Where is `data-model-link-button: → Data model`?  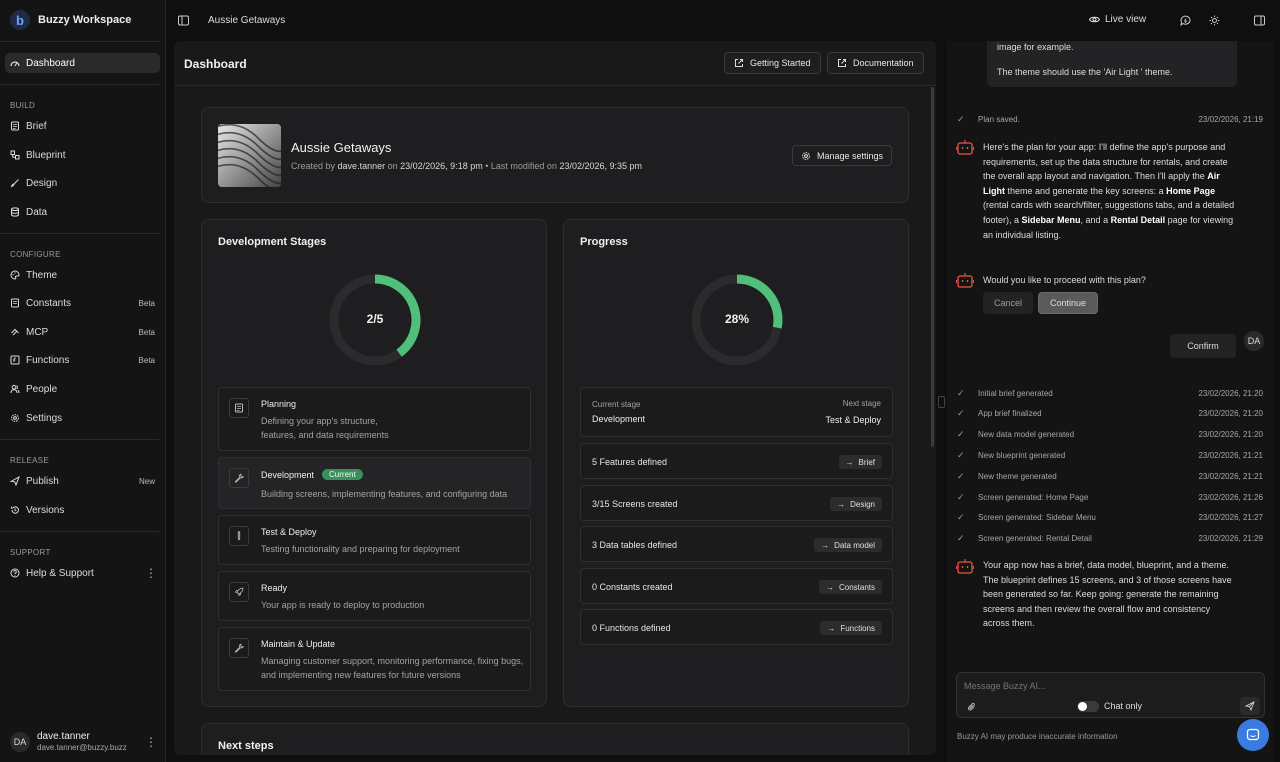 data-model-link-button: → Data model is located at coordinates (848, 545).